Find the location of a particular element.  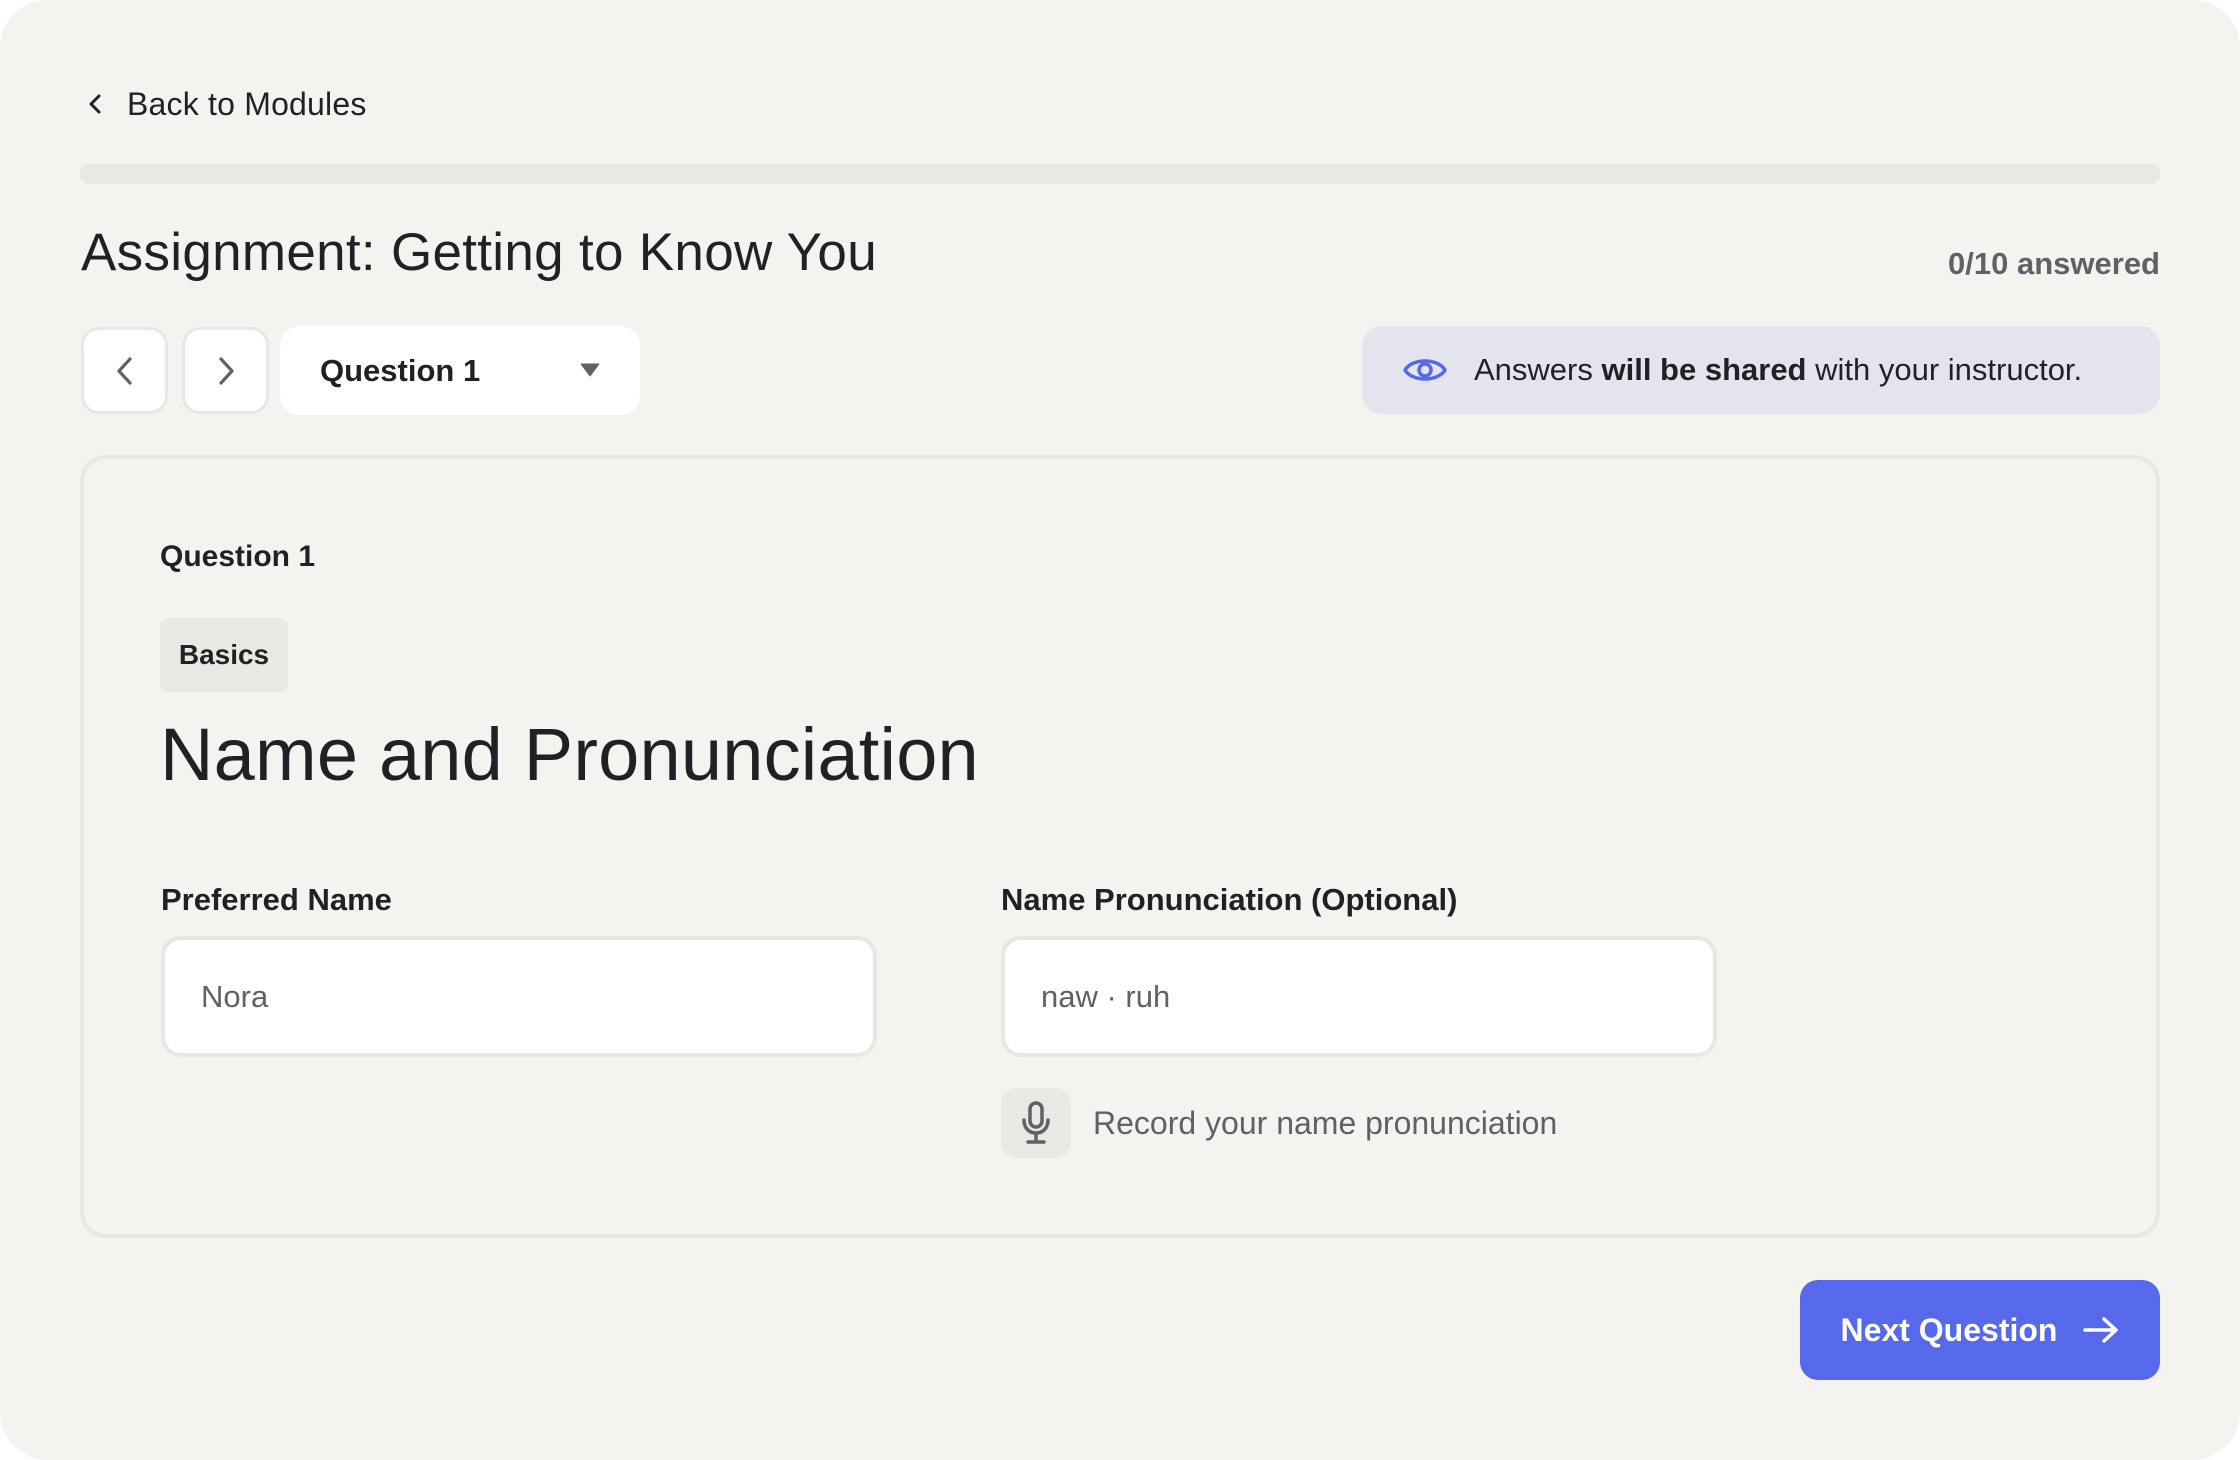

name-pronunciation-label: Name Pronunciation (Optional) is located at coordinates (1229, 899).